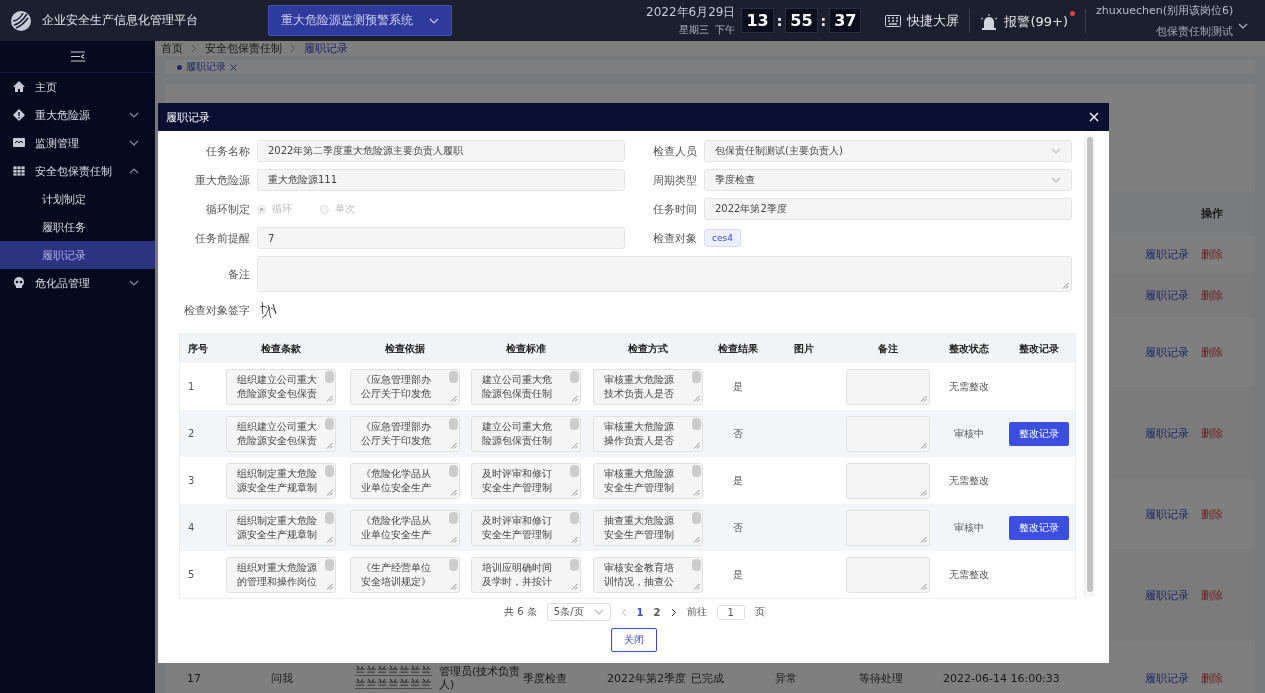  I want to click on clock-digits: 37, so click(845, 20).